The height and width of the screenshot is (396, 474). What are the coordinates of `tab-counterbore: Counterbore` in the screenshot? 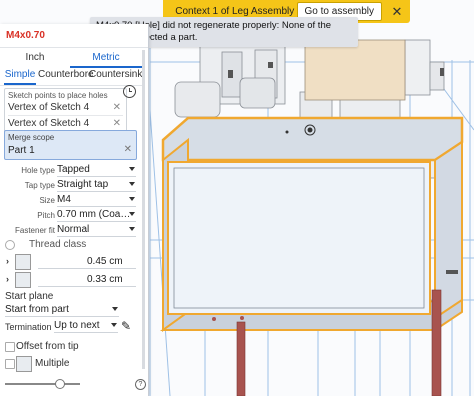 It's located at (66, 75).